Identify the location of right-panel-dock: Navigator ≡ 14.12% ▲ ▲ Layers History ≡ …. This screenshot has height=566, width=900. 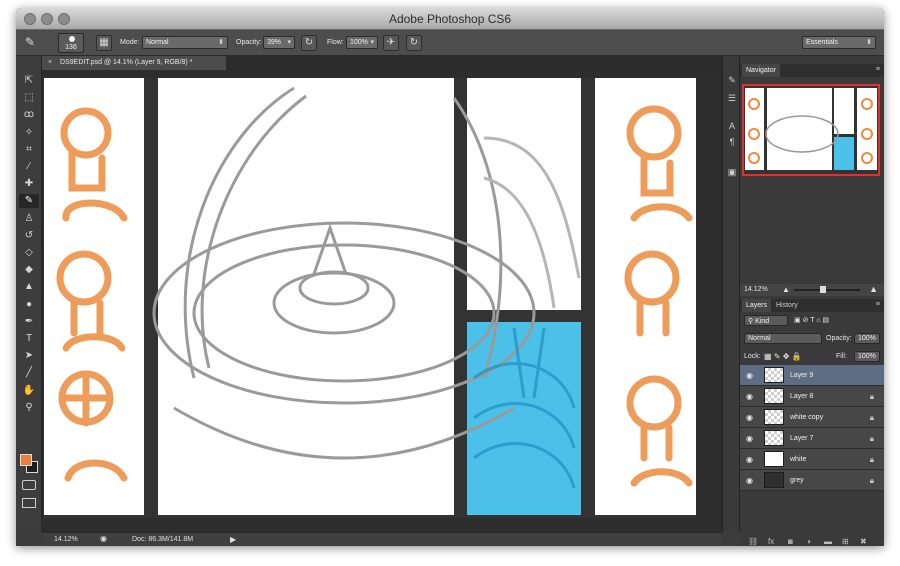
(812, 301).